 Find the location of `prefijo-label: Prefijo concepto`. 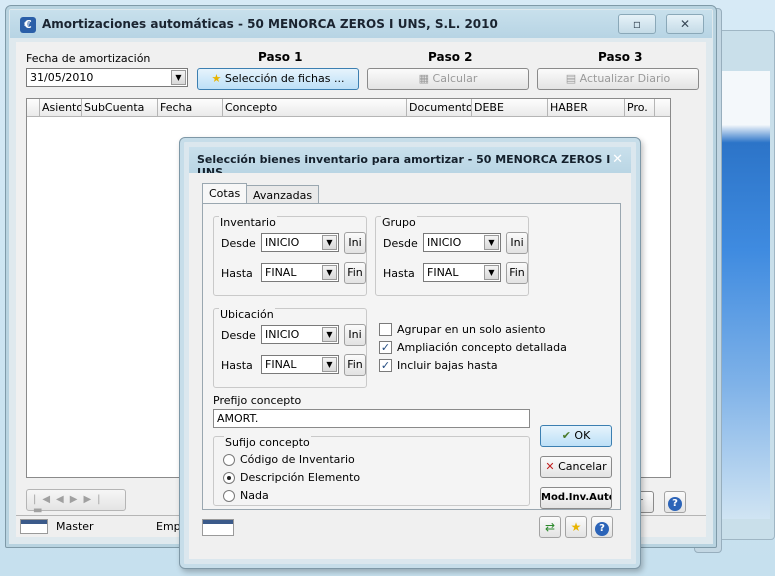

prefijo-label: Prefijo concepto is located at coordinates (257, 400).